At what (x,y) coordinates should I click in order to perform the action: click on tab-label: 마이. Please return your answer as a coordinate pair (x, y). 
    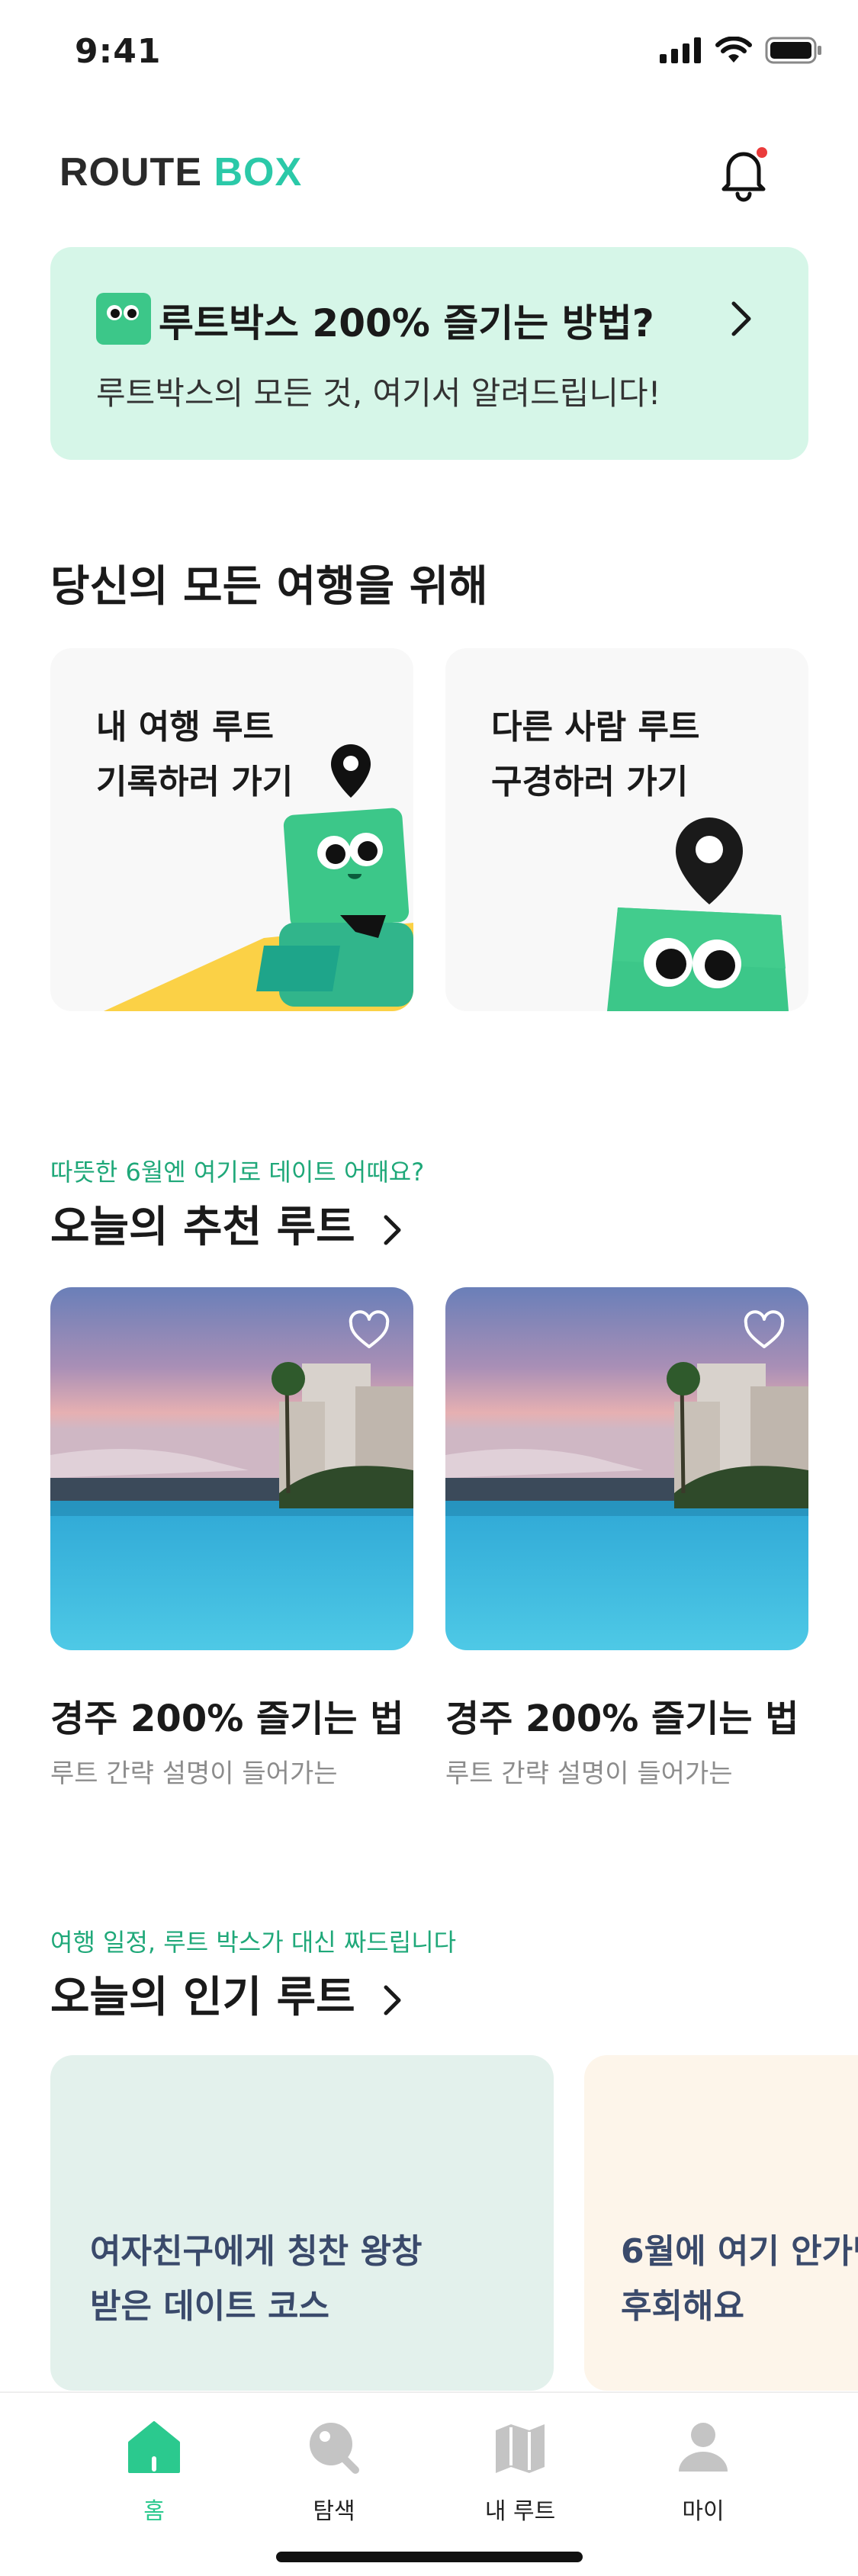
    Looking at the image, I should click on (704, 2511).